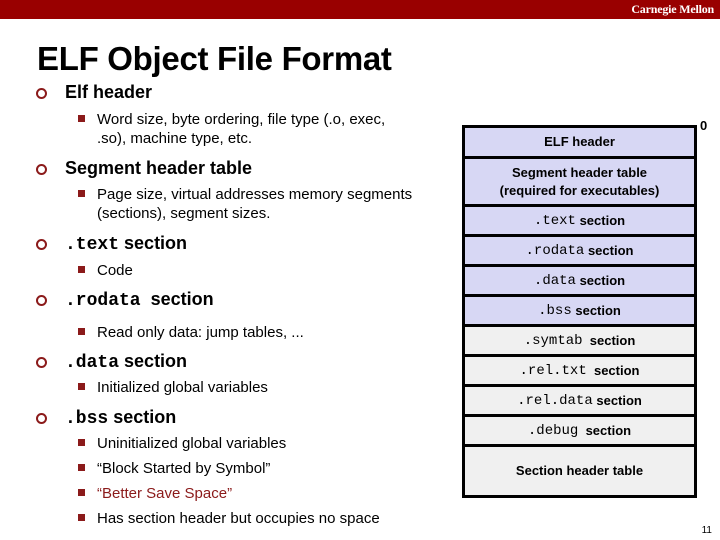  What do you see at coordinates (579, 432) in the screenshot?
I see `elf-row-debug: .debug section` at bounding box center [579, 432].